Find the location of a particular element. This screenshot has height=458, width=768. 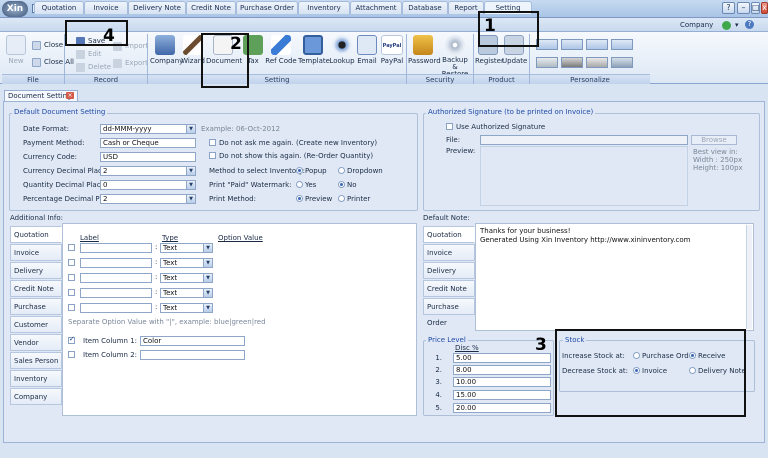

browse-button: Browse is located at coordinates (714, 140).